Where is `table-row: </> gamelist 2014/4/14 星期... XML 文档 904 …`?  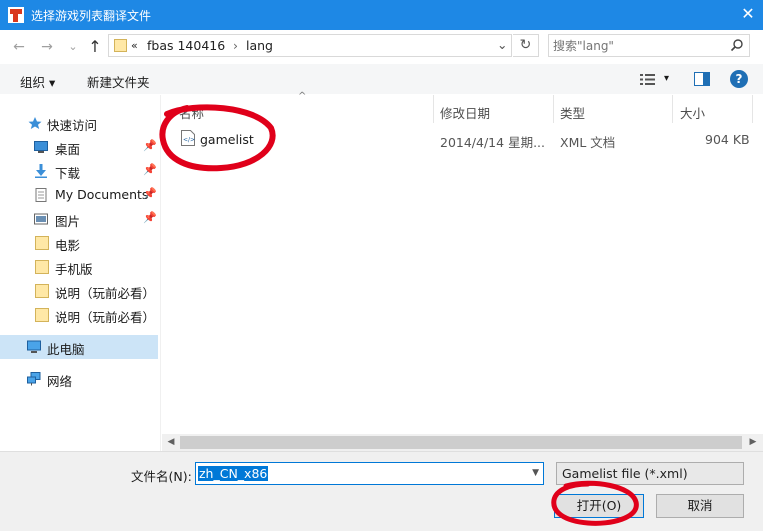 table-row: </> gamelist 2014/4/14 星期... XML 文档 904 … is located at coordinates (457, 138).